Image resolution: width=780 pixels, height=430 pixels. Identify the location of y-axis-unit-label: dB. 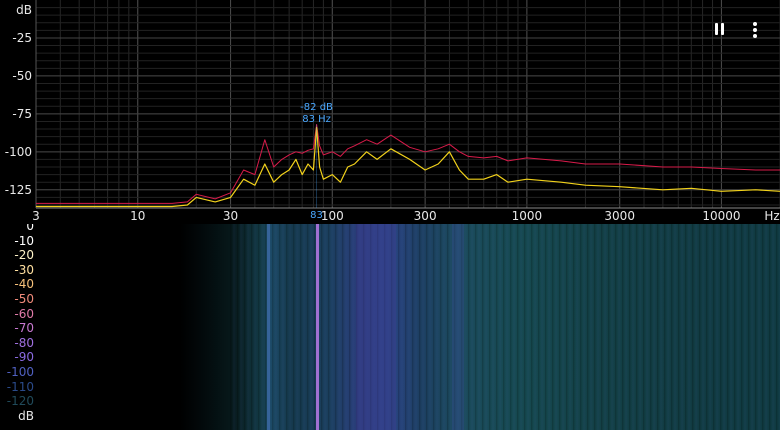
(24, 10).